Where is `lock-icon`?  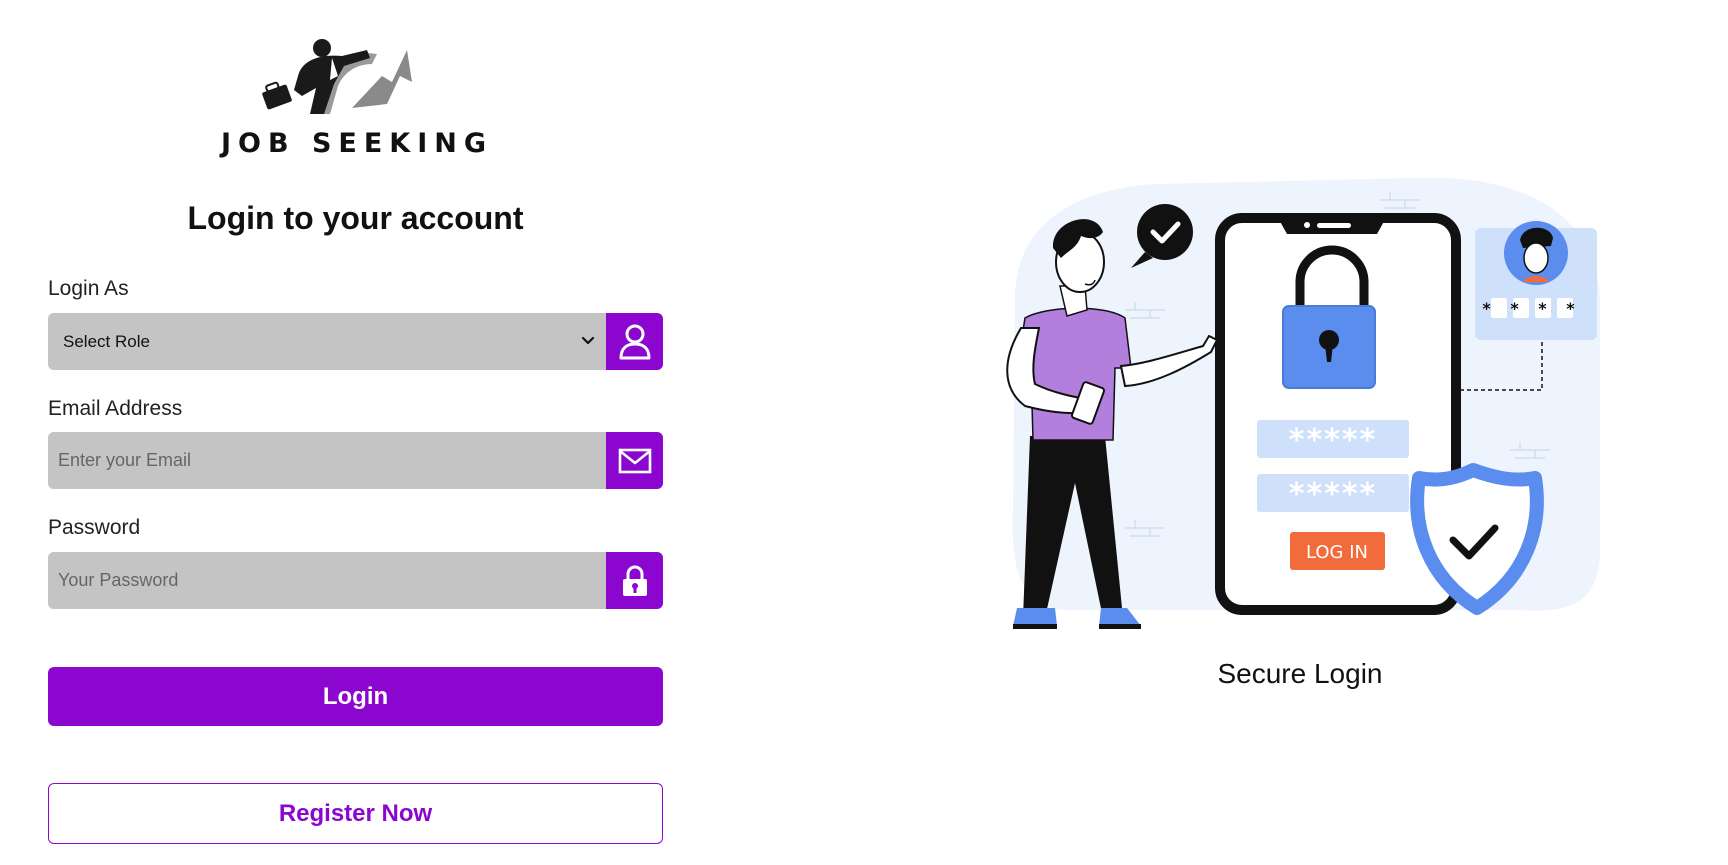 lock-icon is located at coordinates (634, 580).